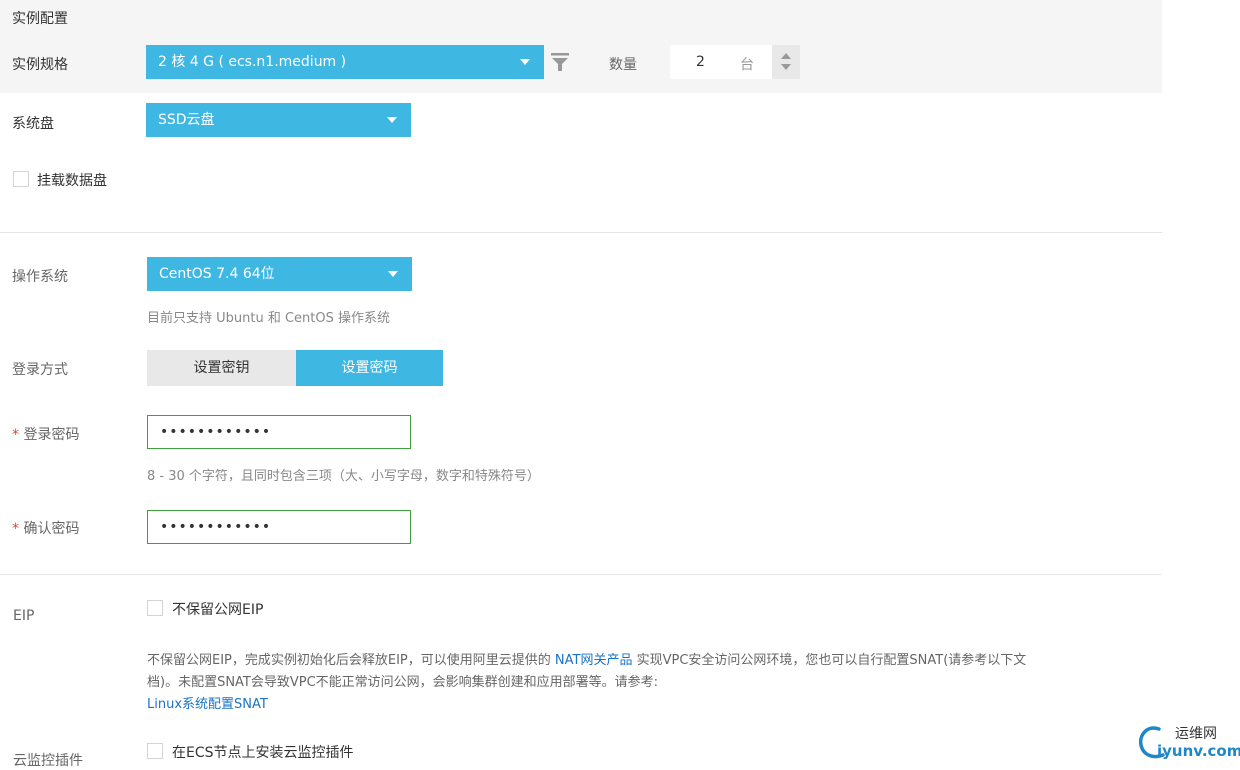 The height and width of the screenshot is (770, 1240). I want to click on os-hint: 目前只支持 Ubuntu 和 CentOS 操作系统, so click(269, 318).